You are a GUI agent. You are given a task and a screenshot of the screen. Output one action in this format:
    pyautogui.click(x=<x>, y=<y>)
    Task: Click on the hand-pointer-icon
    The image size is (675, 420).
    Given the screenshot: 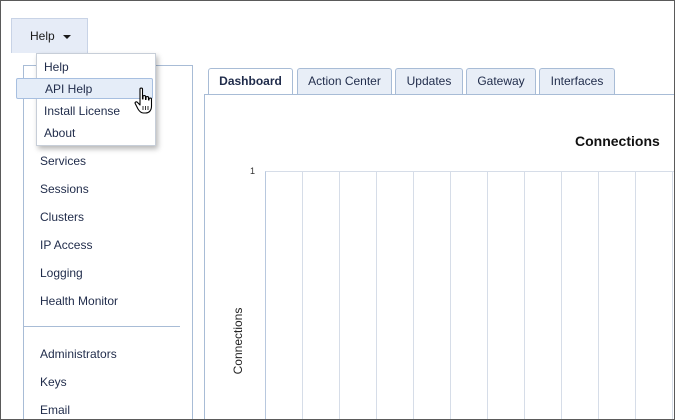 What is the action you would take?
    pyautogui.click(x=143, y=100)
    